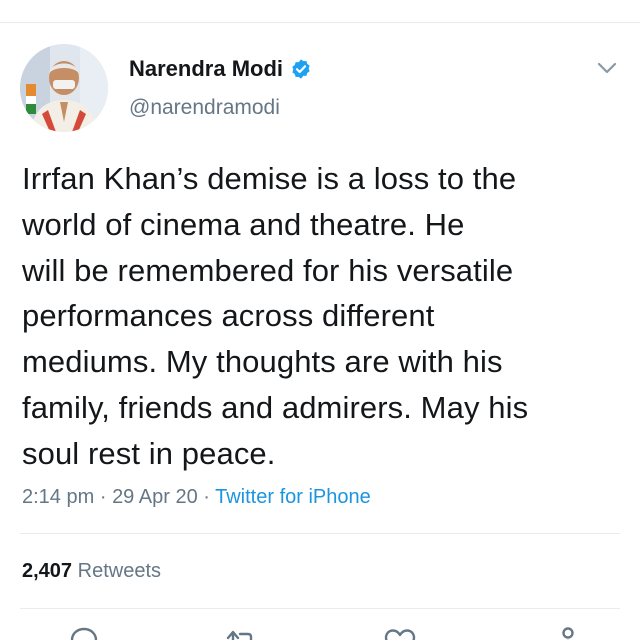 Image resolution: width=640 pixels, height=640 pixels. I want to click on top-divider, so click(320, 22).